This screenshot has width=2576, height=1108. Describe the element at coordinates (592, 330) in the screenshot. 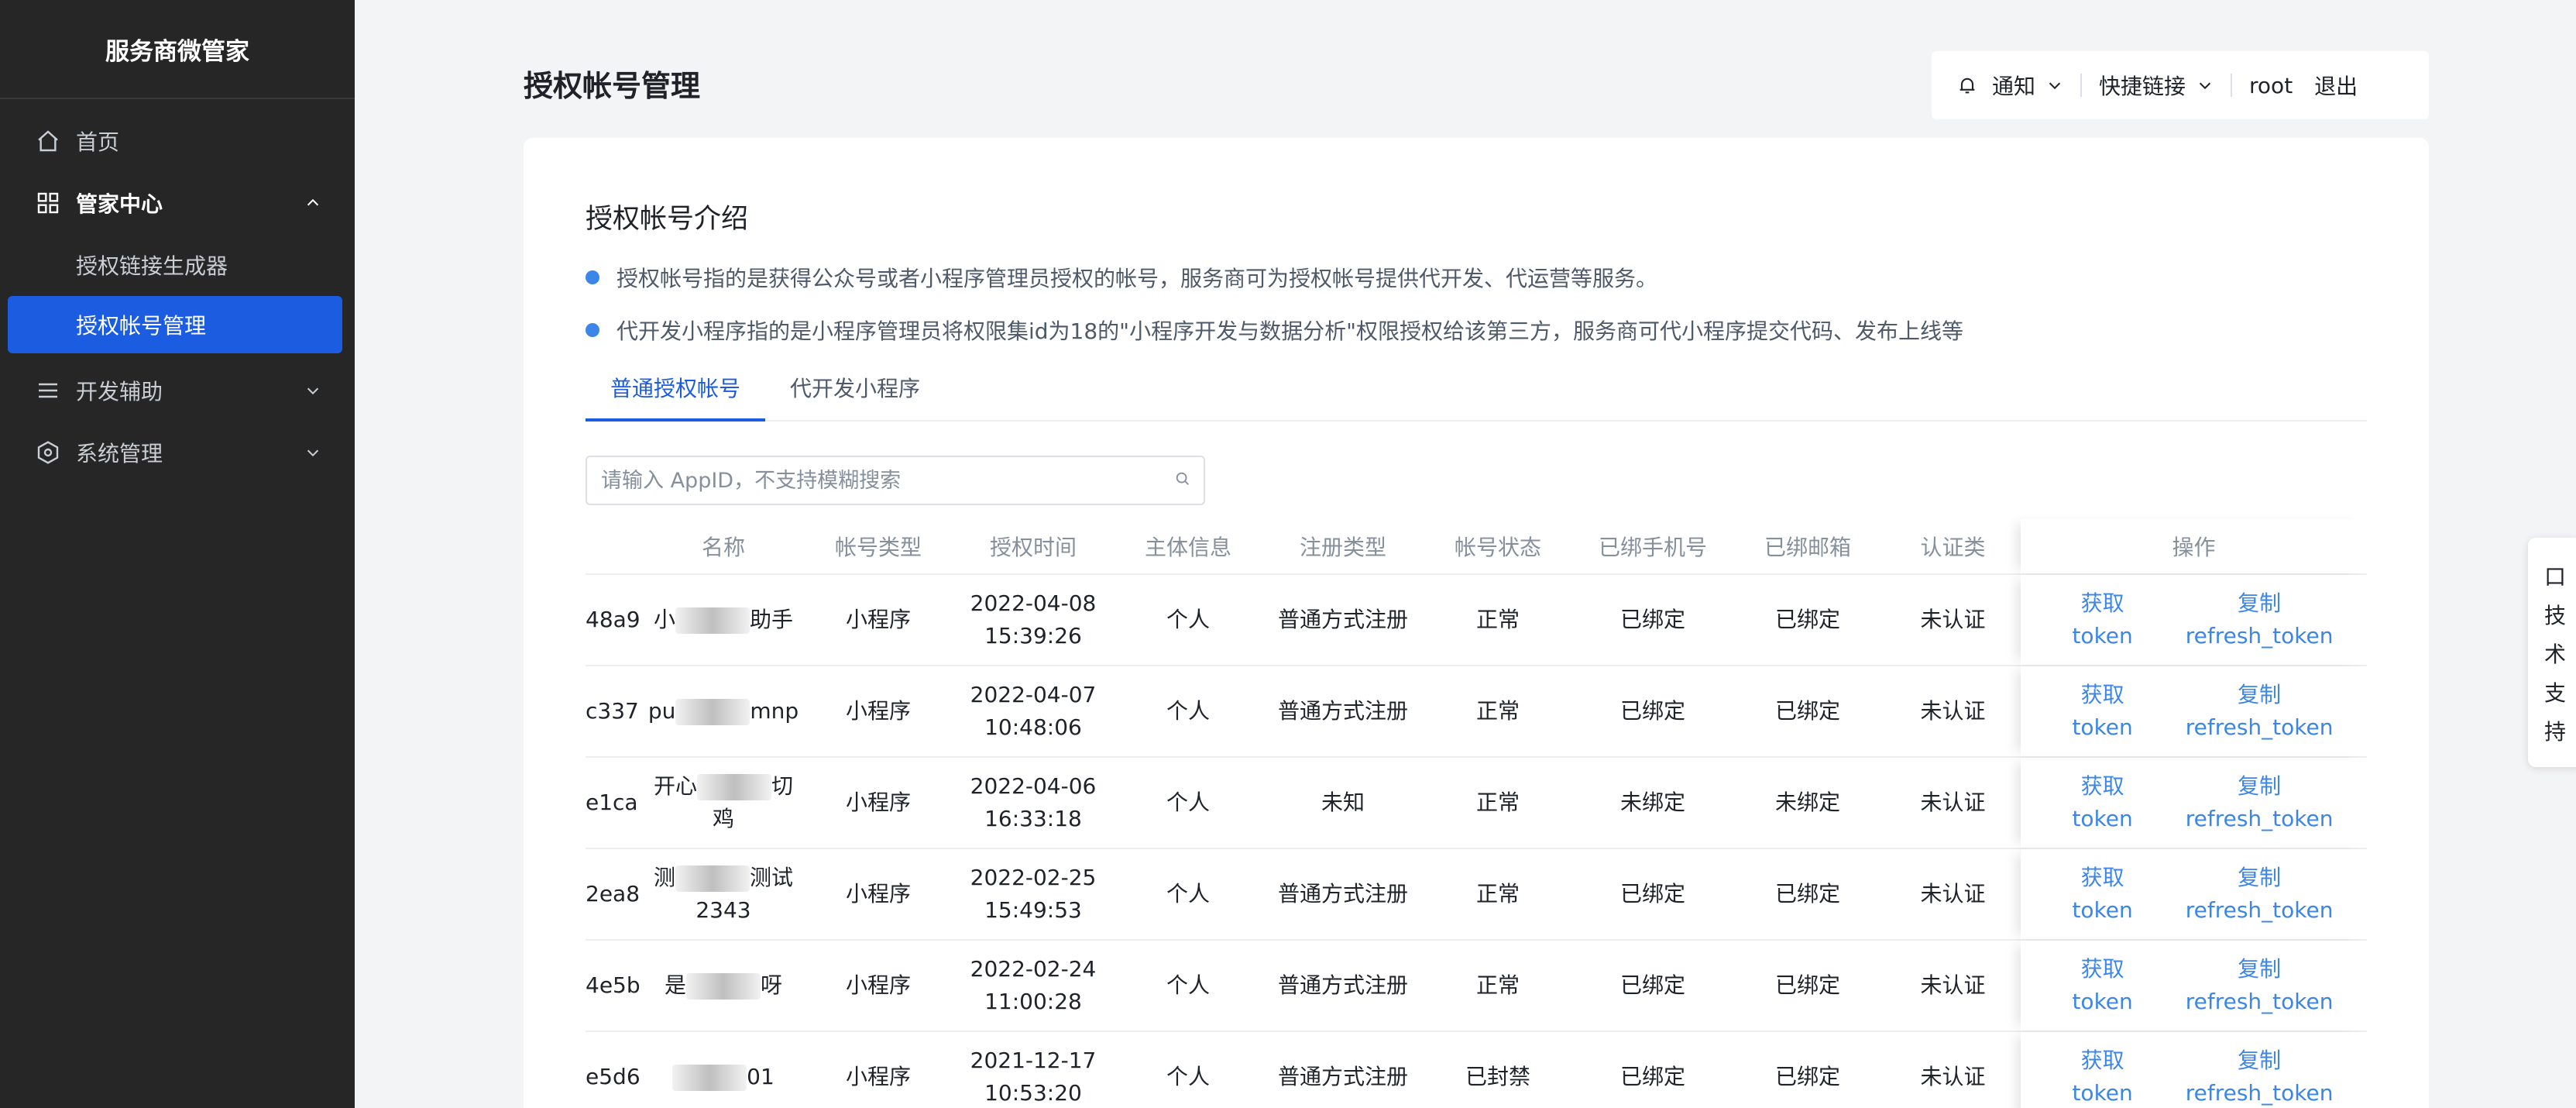

I see `bullet-dot-icon` at that location.